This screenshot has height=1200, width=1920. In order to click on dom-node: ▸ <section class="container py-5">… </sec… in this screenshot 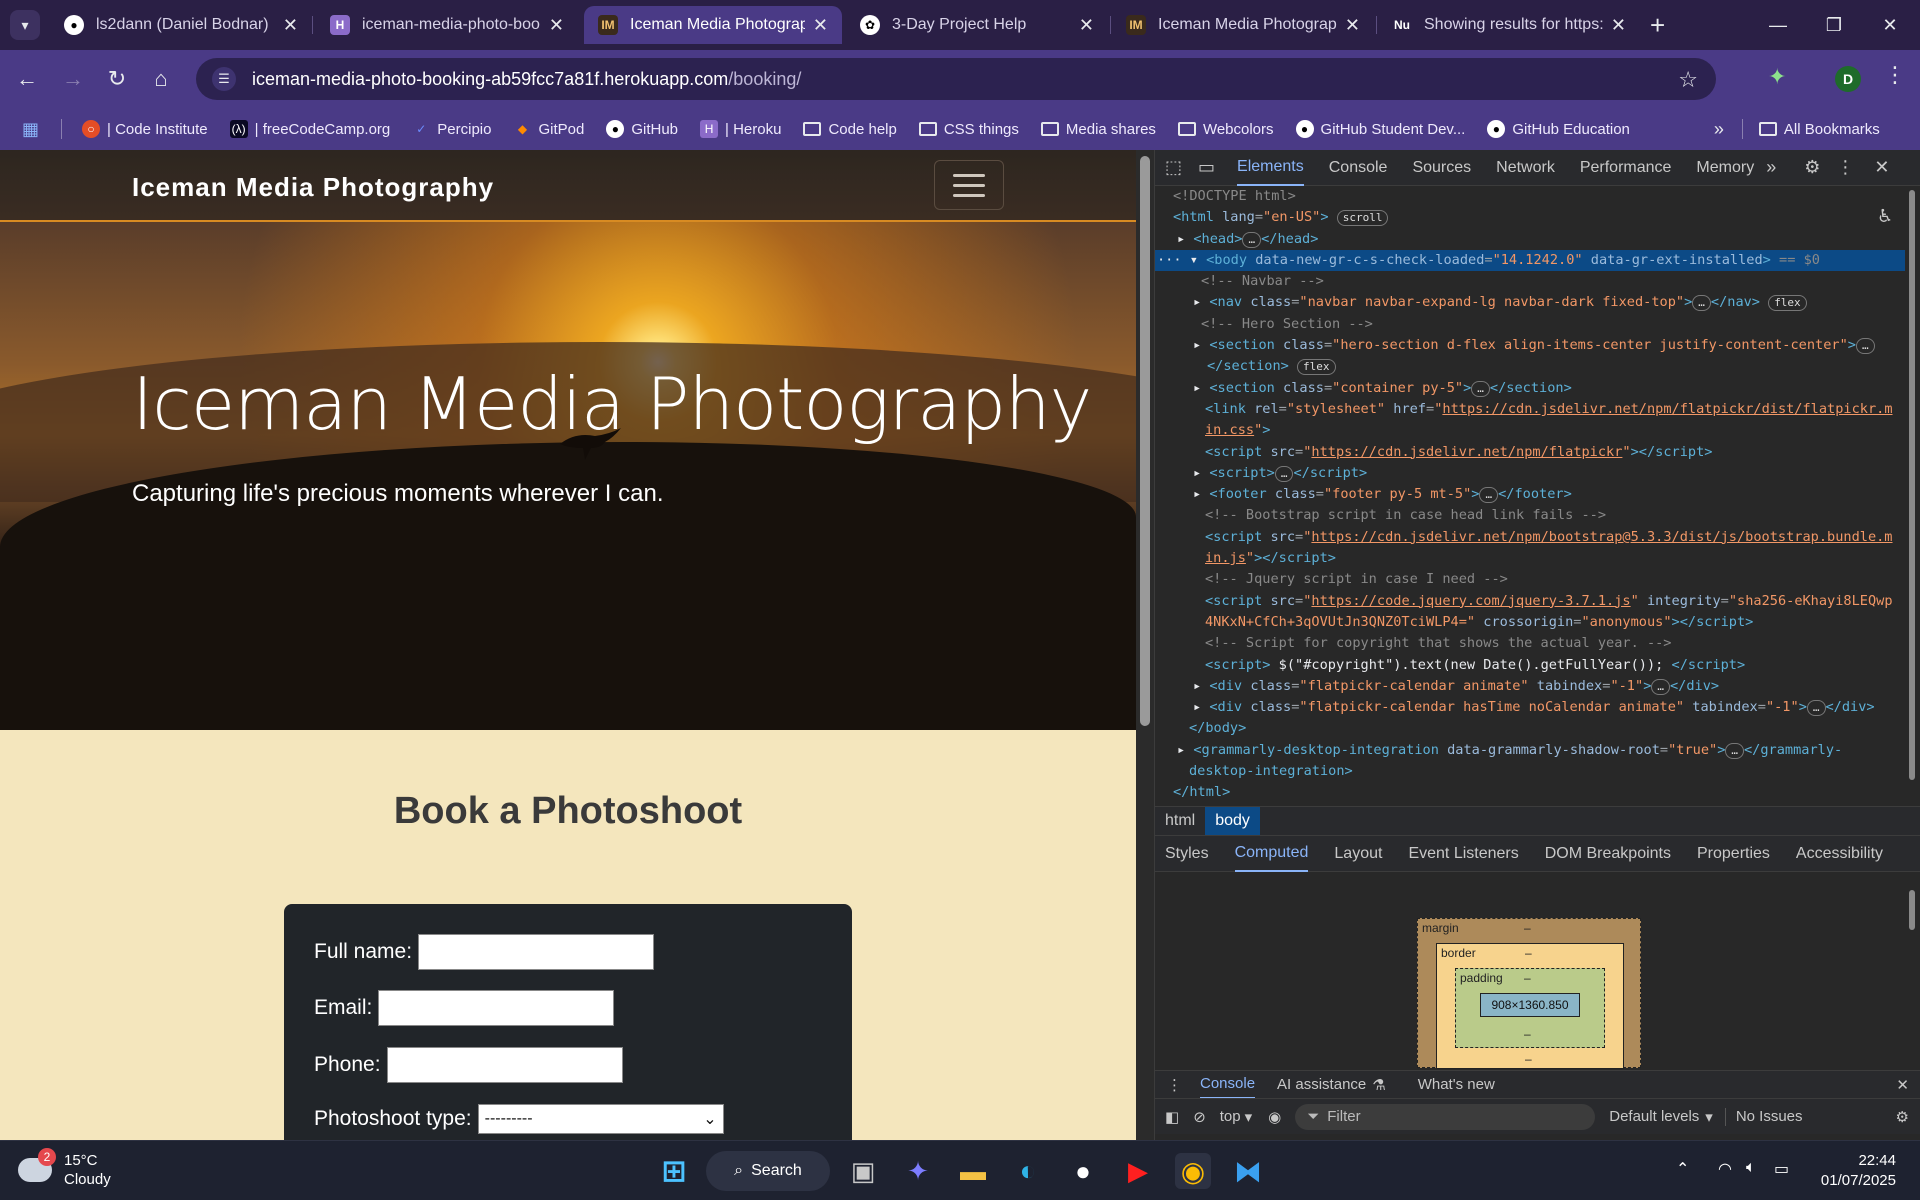, I will do `click(1530, 388)`.